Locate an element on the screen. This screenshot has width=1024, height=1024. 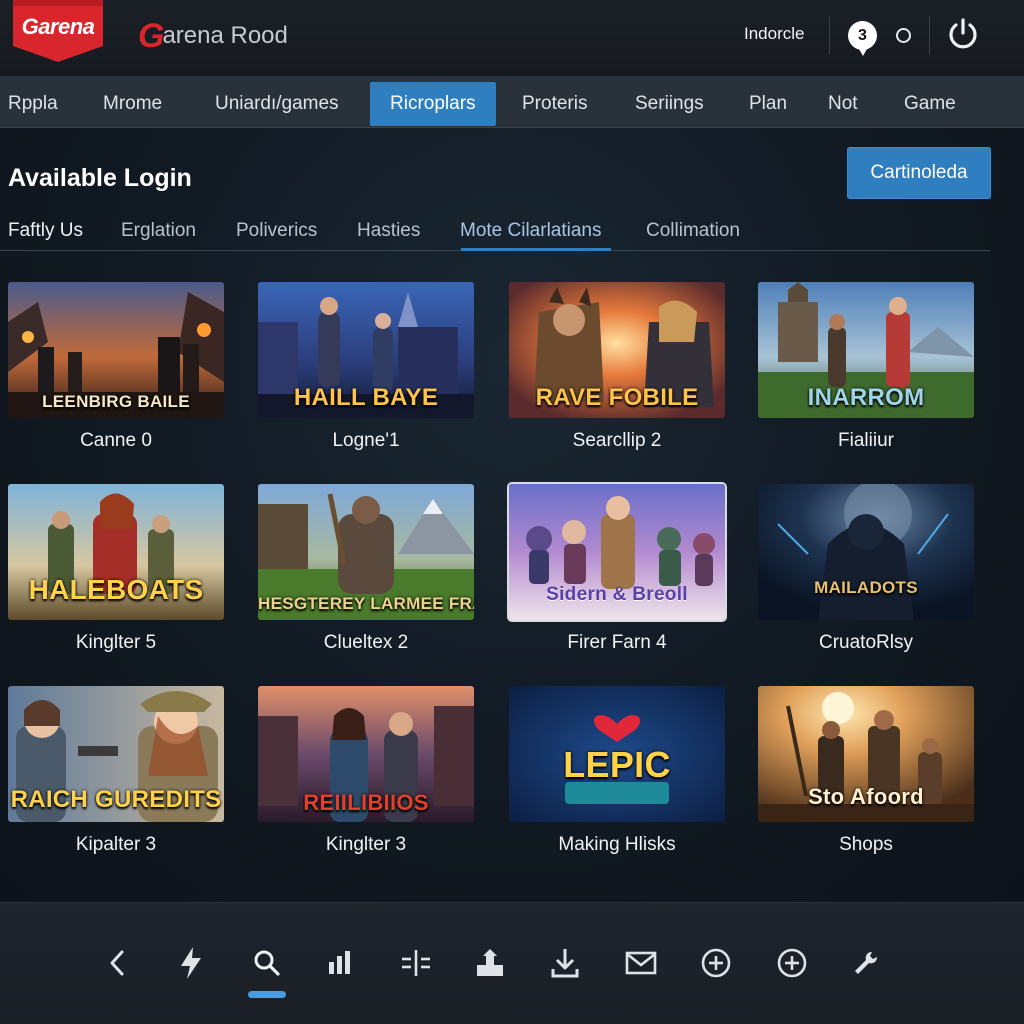
game-label: Firer Farn 4 is located at coordinates (617, 643).